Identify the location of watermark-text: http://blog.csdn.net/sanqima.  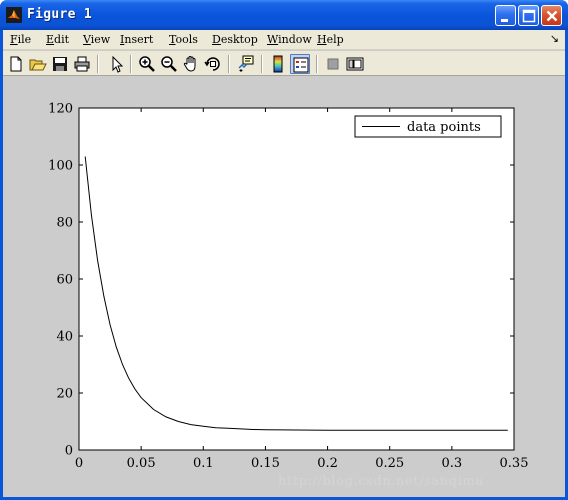
(381, 481).